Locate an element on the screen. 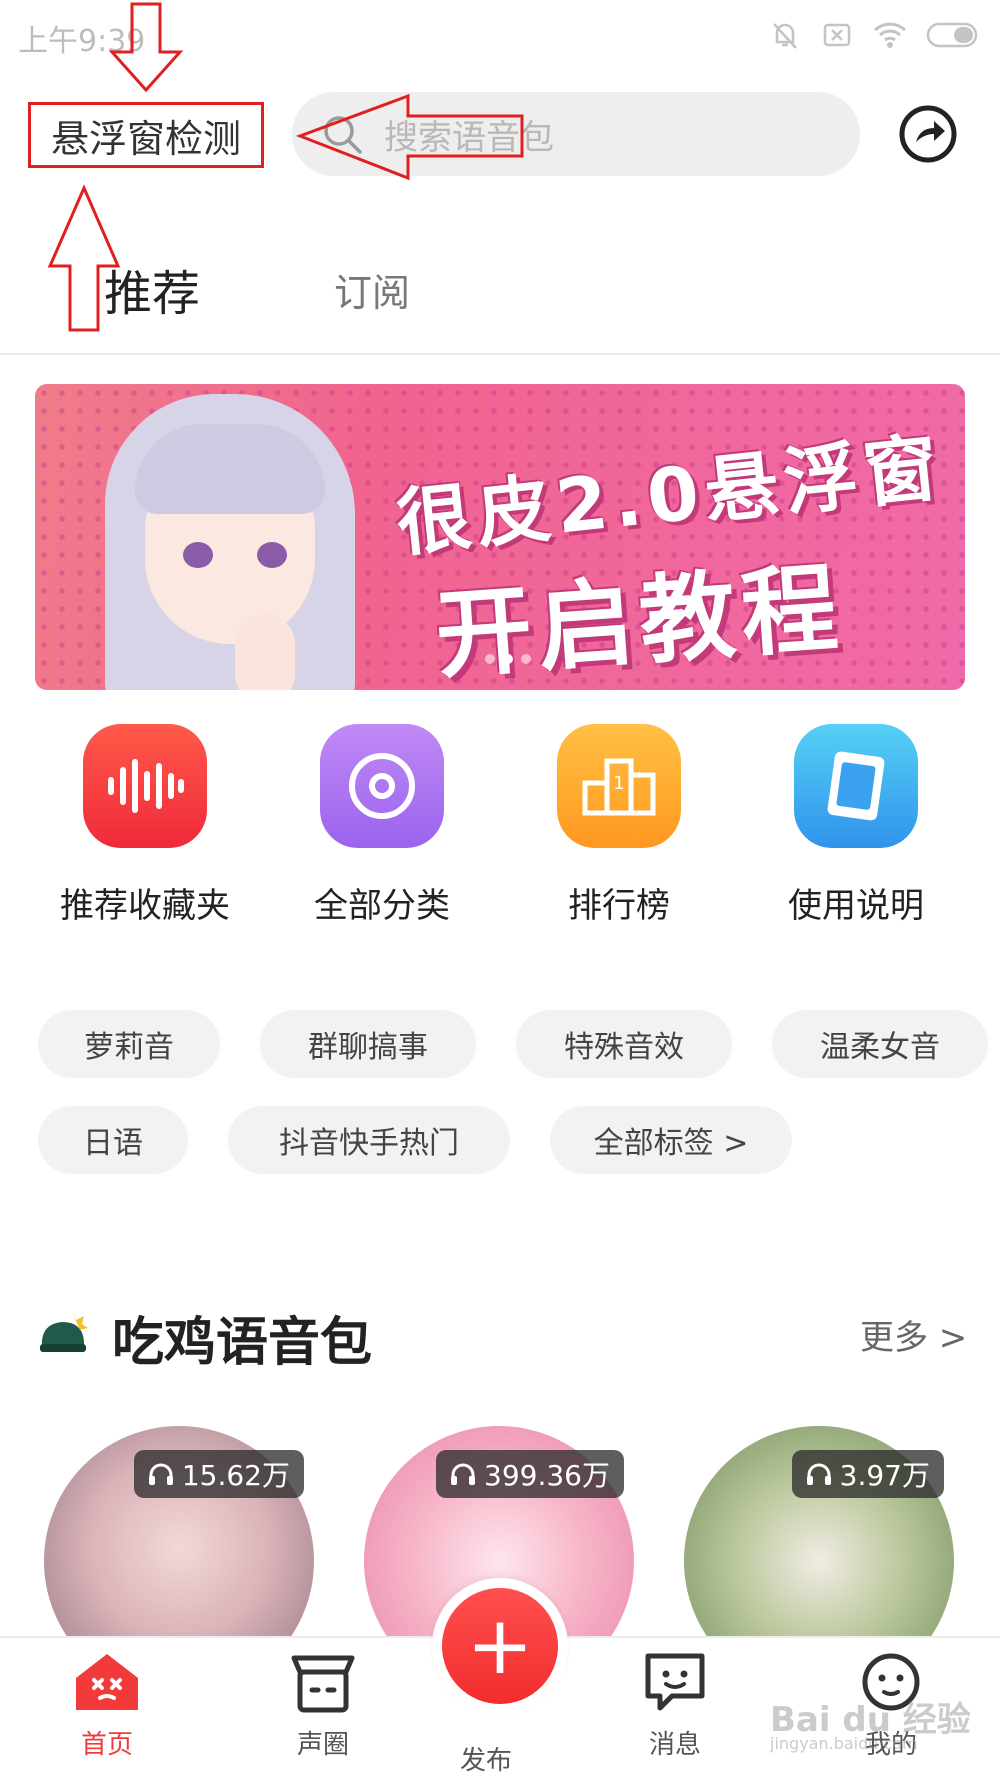 The image size is (1000, 1780). podium-icon: 1 is located at coordinates (619, 786).